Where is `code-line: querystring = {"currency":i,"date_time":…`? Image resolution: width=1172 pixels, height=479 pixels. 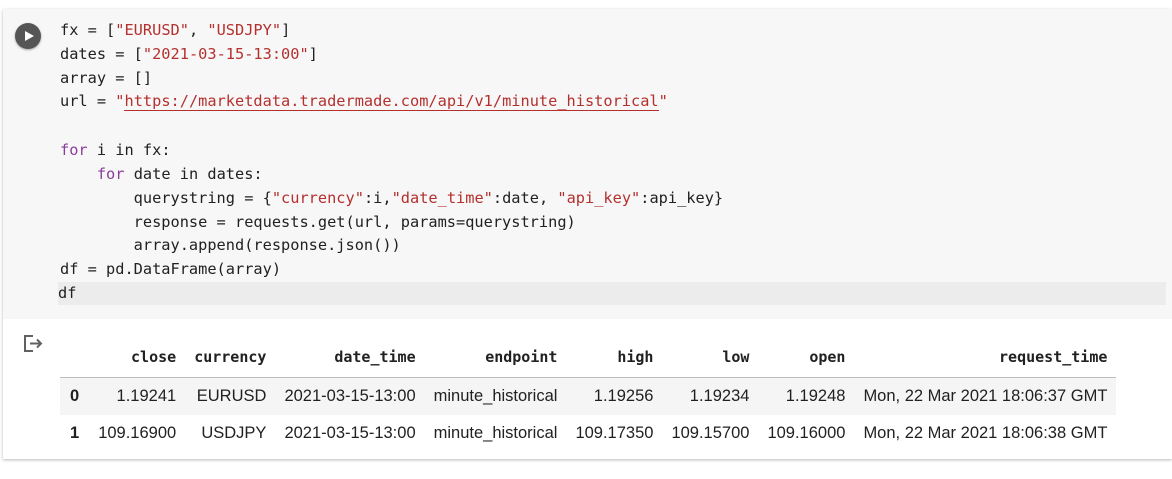
code-line: querystring = {"currency":i,"date_time":… is located at coordinates (391, 198).